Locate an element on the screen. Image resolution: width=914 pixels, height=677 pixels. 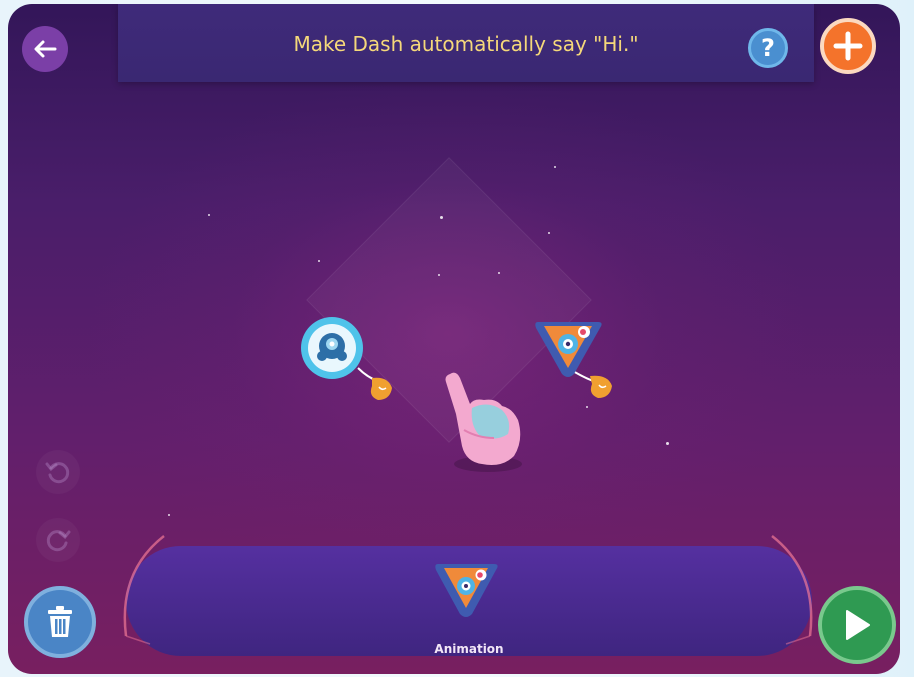
trash-icon is located at coordinates (60, 621).